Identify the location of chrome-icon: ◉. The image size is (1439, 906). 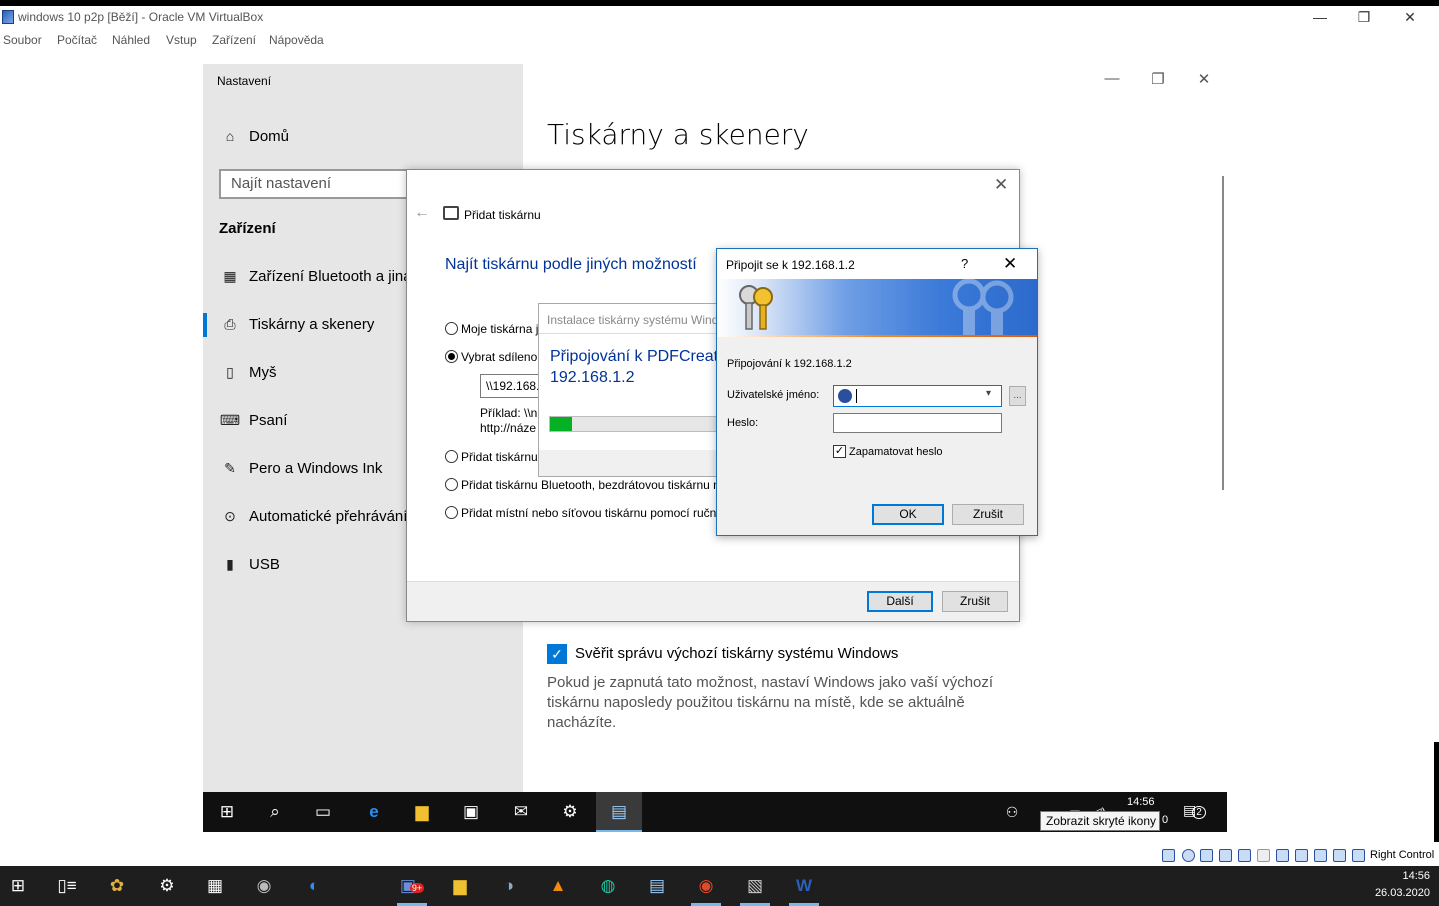
(706, 886).